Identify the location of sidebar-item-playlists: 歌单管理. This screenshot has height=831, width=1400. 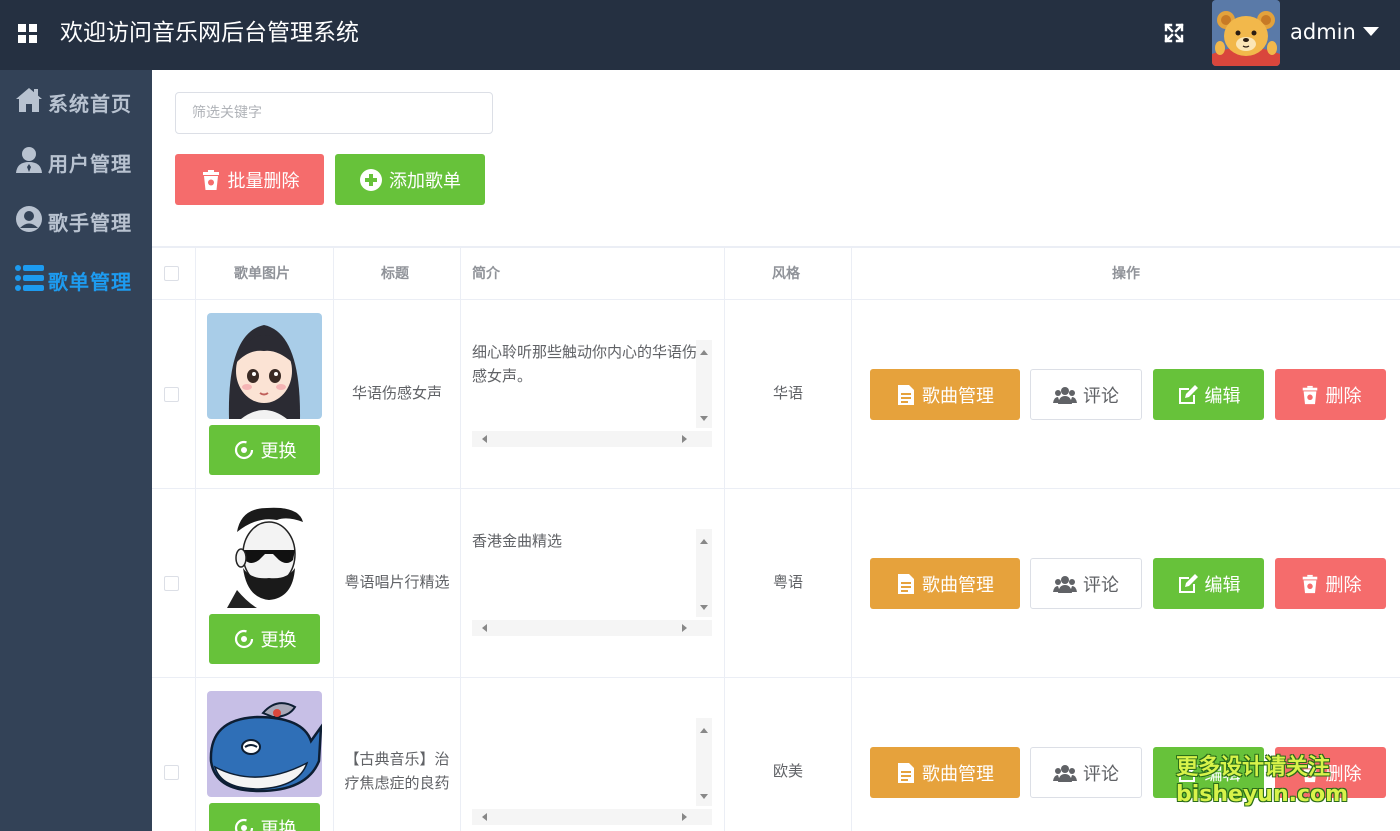
(76, 280).